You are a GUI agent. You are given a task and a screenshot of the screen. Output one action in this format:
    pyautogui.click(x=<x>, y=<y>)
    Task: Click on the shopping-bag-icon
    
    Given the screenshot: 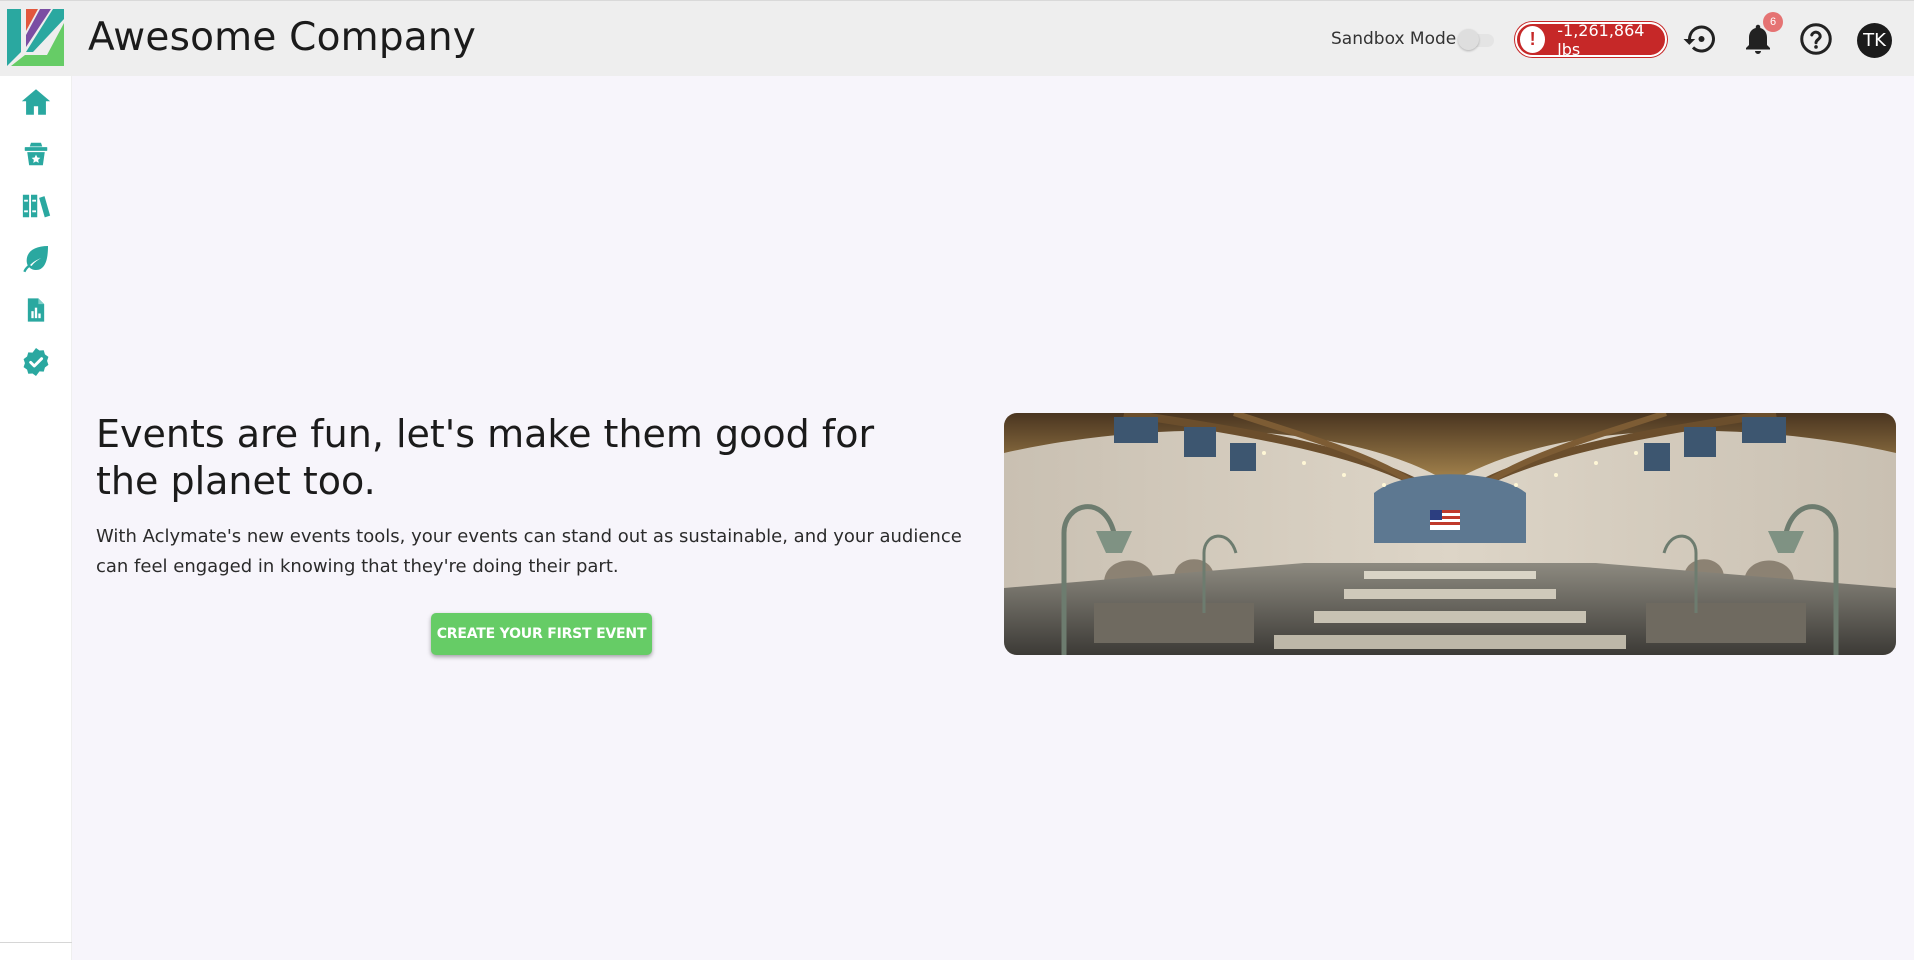 What is the action you would take?
    pyautogui.click(x=36, y=154)
    